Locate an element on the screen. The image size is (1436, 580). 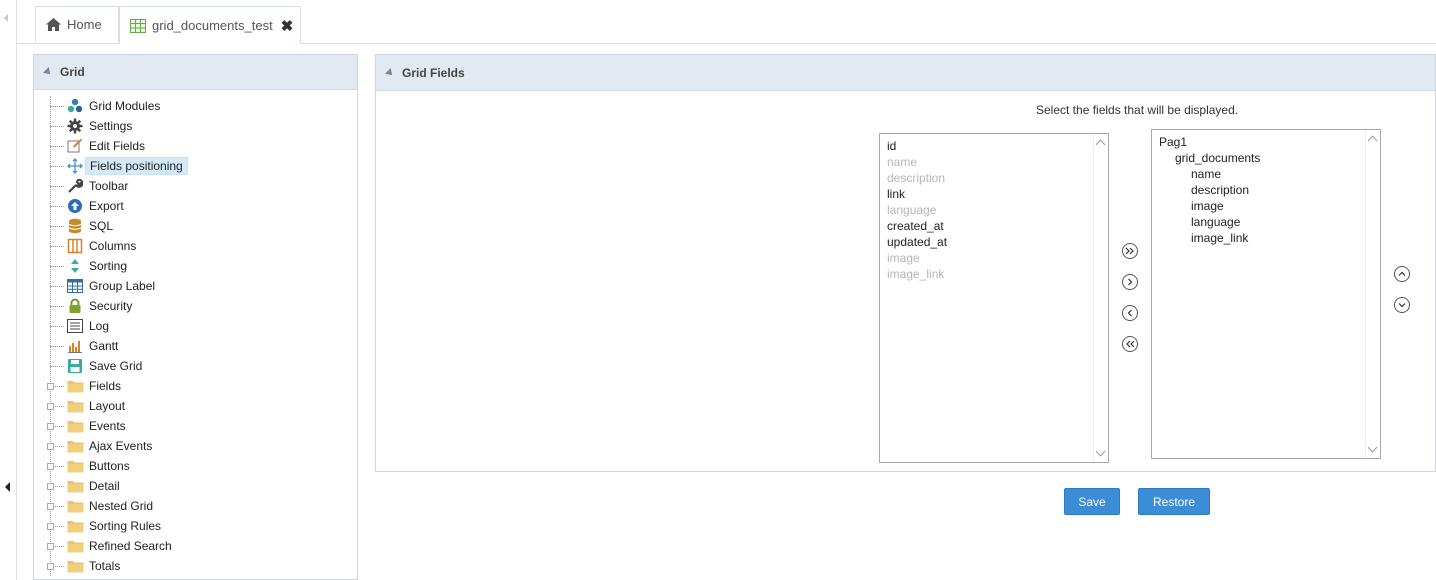
tree-item-buttons: Buttons is located at coordinates (195, 466).